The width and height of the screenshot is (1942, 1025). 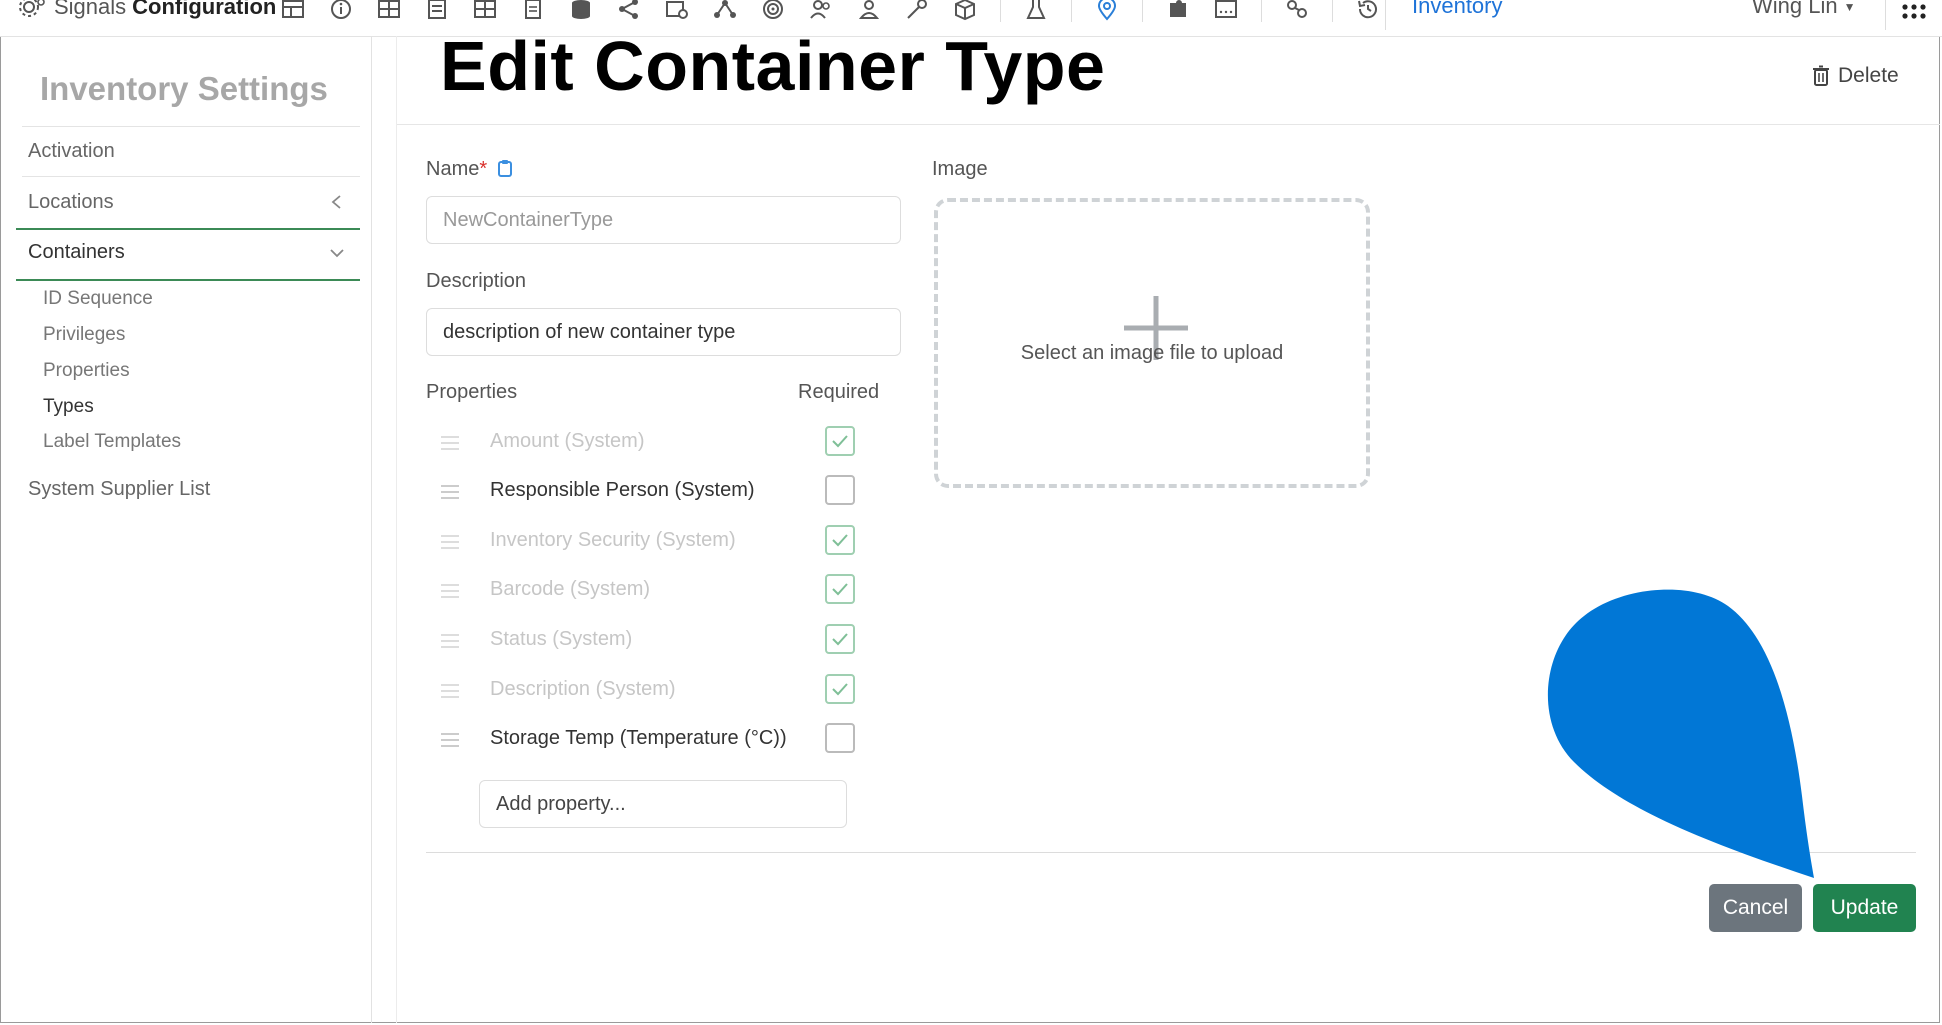 What do you see at coordinates (650, 442) in the screenshot?
I see `property-row: Amount (System)` at bounding box center [650, 442].